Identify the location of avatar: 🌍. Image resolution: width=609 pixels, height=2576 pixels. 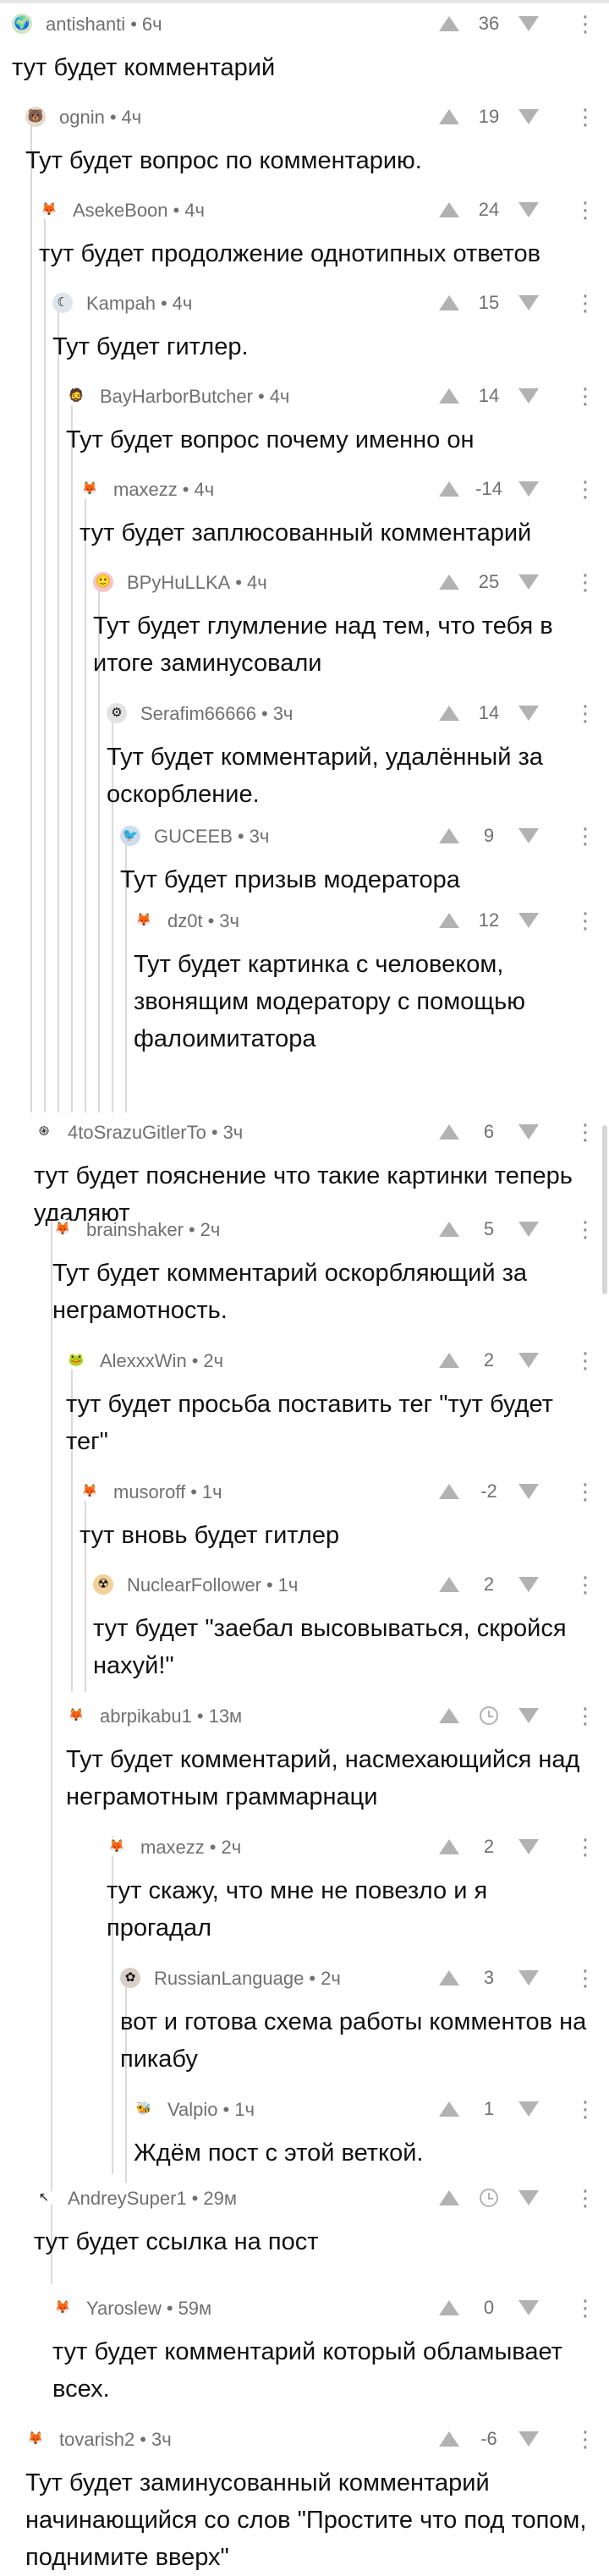
(22, 24).